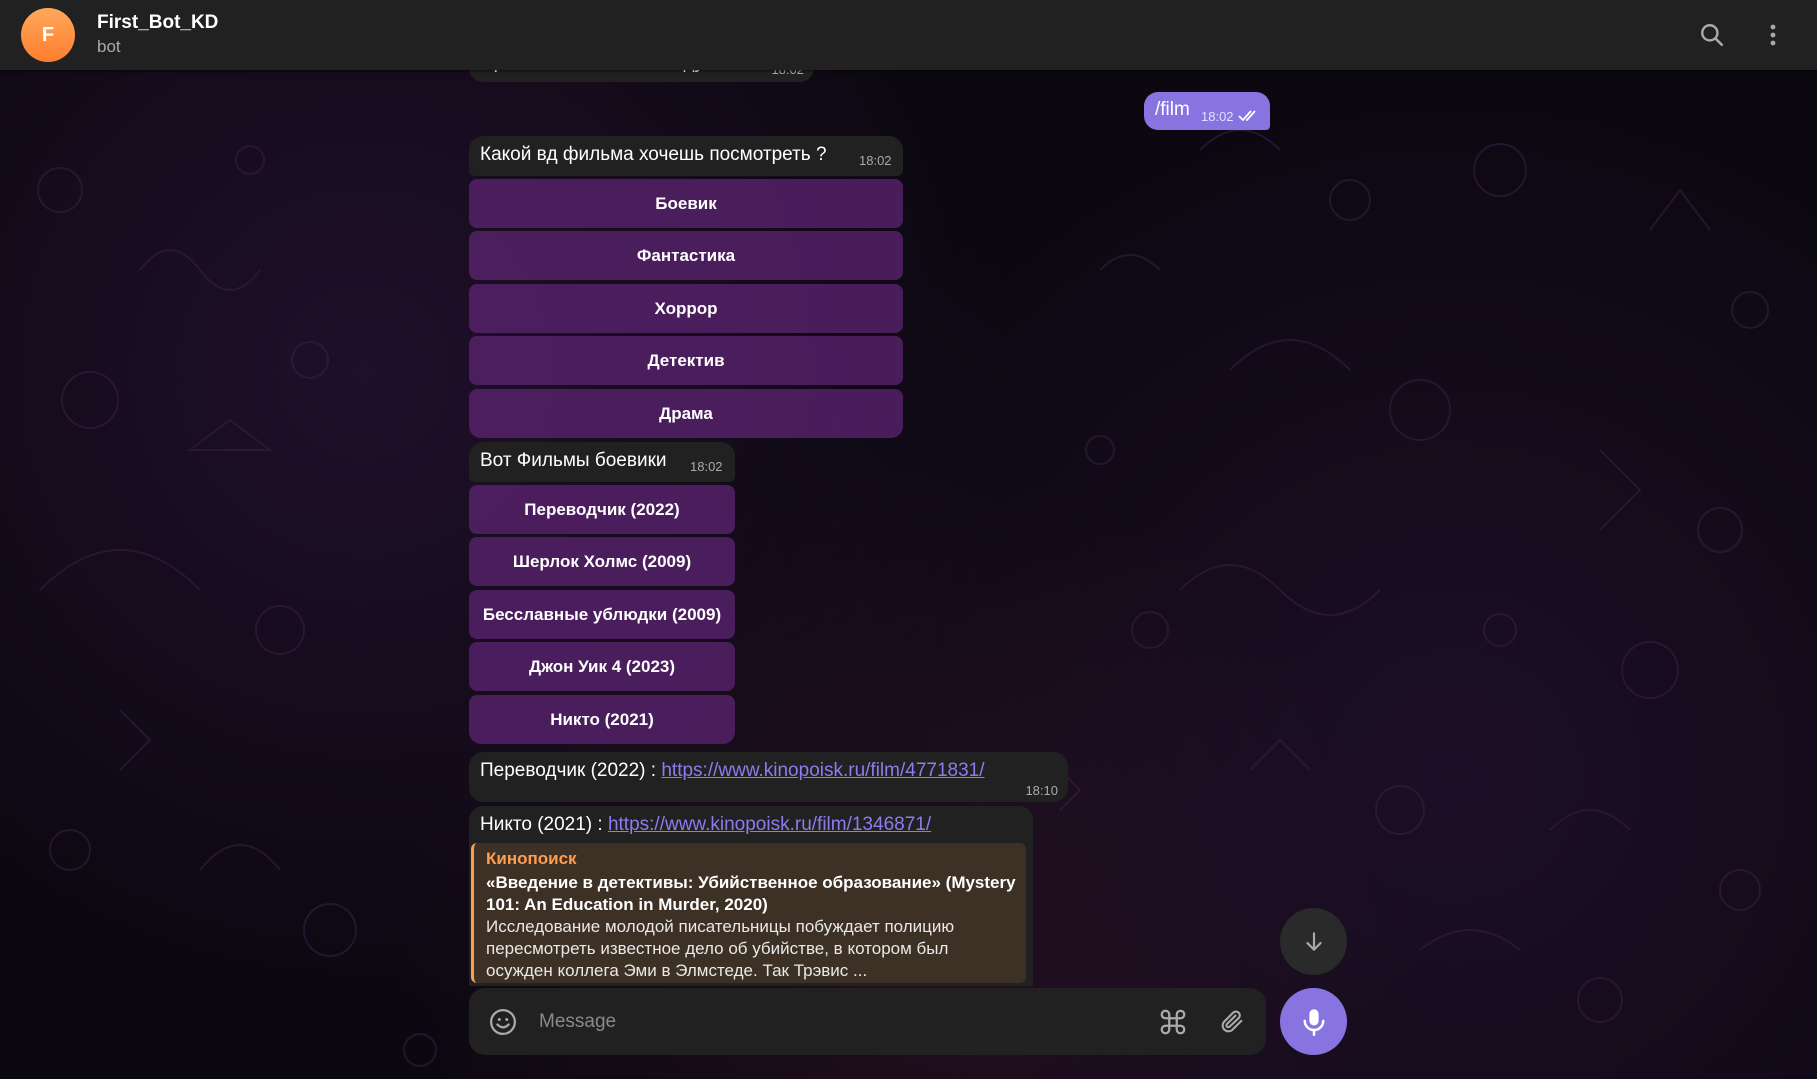  I want to click on message-text: Вот Фильмы боевики, so click(573, 460).